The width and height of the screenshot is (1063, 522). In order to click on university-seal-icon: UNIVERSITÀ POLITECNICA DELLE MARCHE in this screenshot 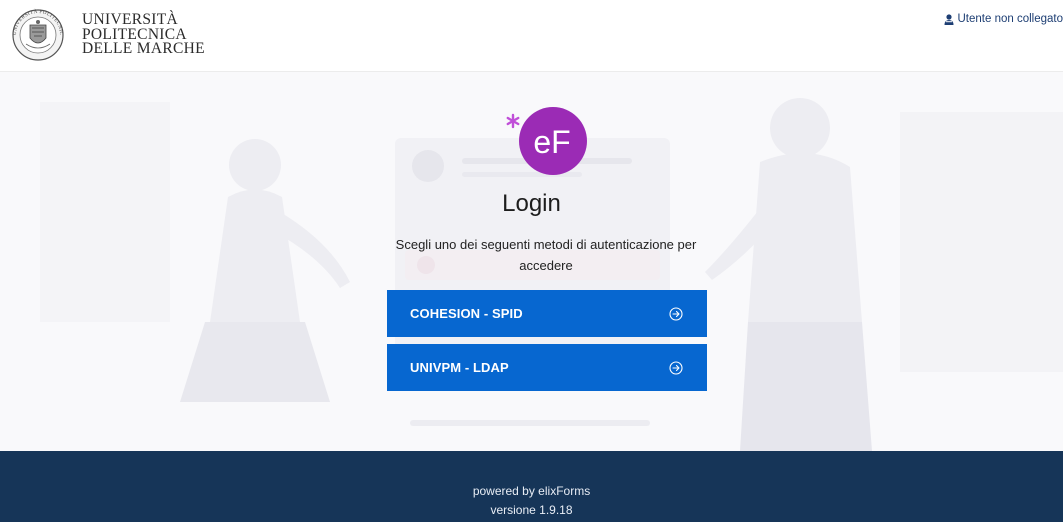, I will do `click(36, 34)`.